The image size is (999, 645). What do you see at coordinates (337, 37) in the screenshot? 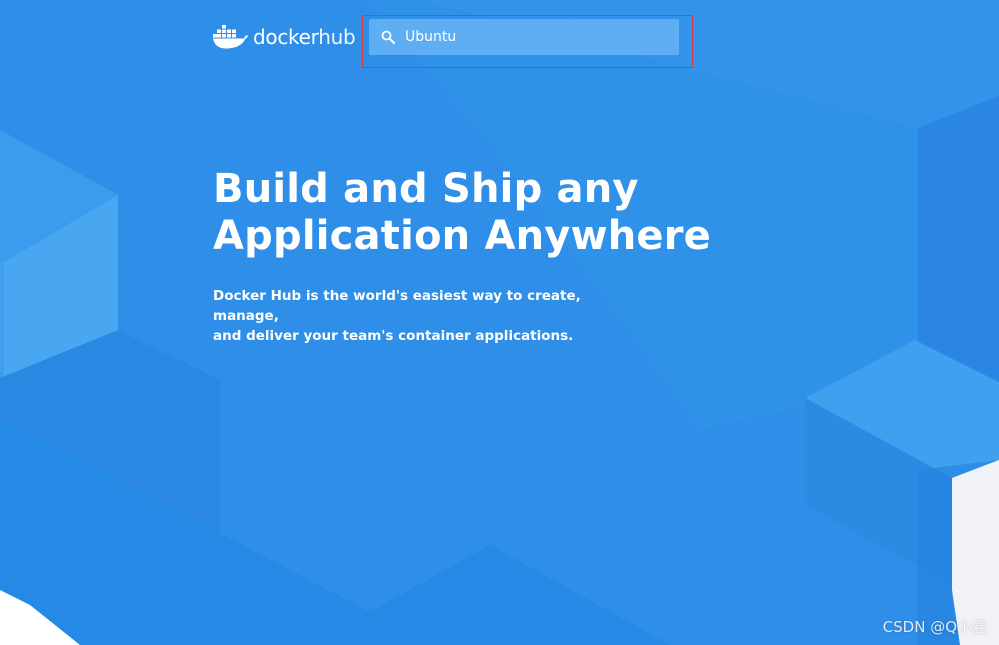
I see `logo-text-hub: hub` at bounding box center [337, 37].